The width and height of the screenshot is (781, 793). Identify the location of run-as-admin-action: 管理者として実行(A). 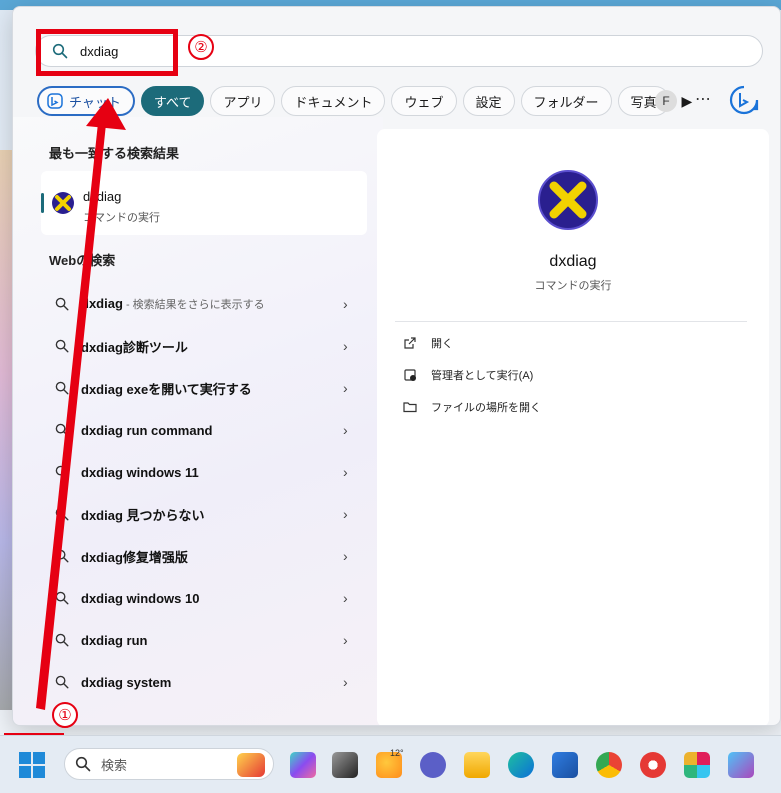
(468, 375).